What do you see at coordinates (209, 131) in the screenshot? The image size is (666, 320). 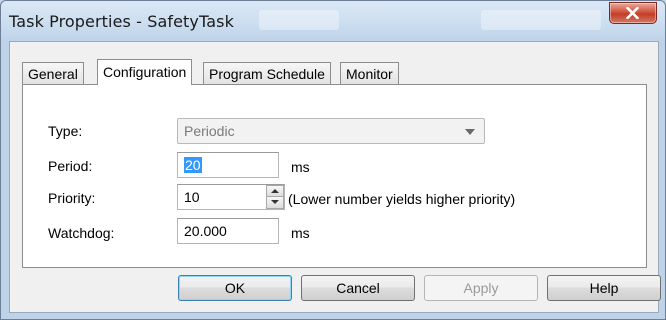 I see `type-value: Periodic` at bounding box center [209, 131].